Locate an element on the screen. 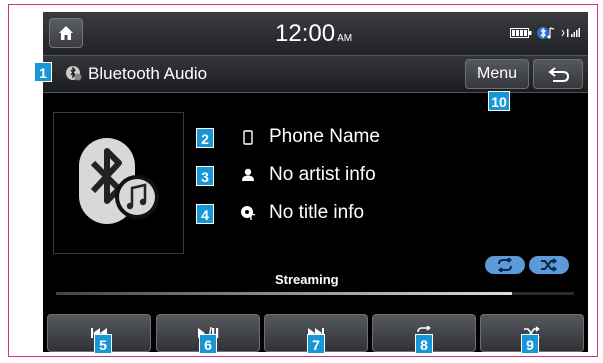 The image size is (603, 363). callout-9: 9 is located at coordinates (530, 344).